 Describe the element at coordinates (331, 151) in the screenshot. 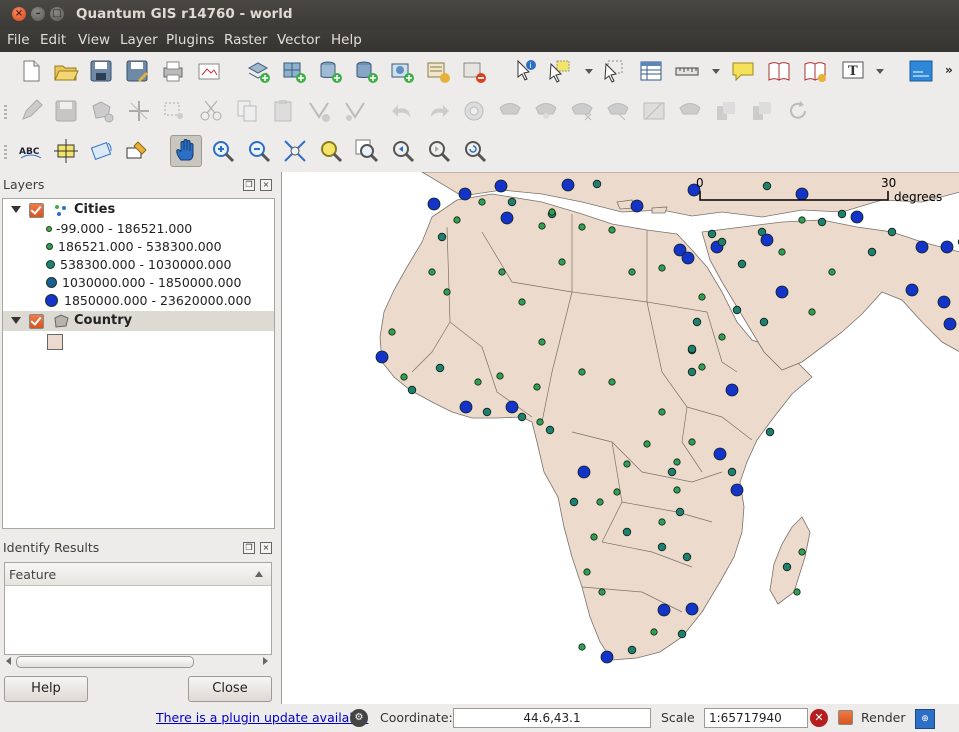

I see `zoom-to-selection-icon` at that location.